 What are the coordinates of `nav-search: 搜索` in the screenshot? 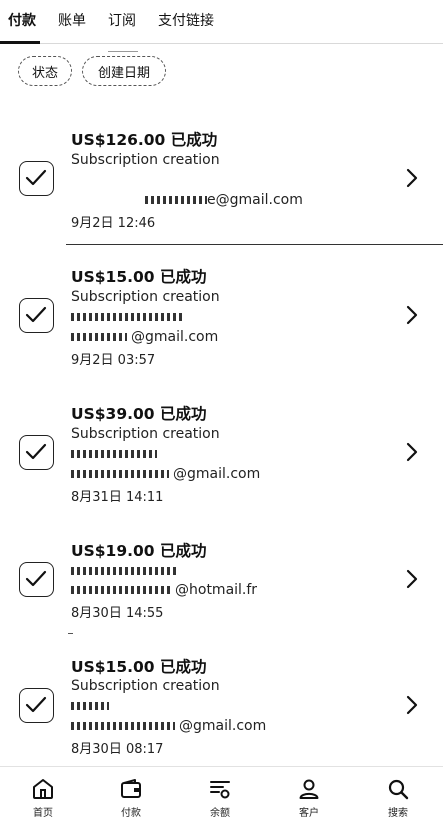 It's located at (398, 798).